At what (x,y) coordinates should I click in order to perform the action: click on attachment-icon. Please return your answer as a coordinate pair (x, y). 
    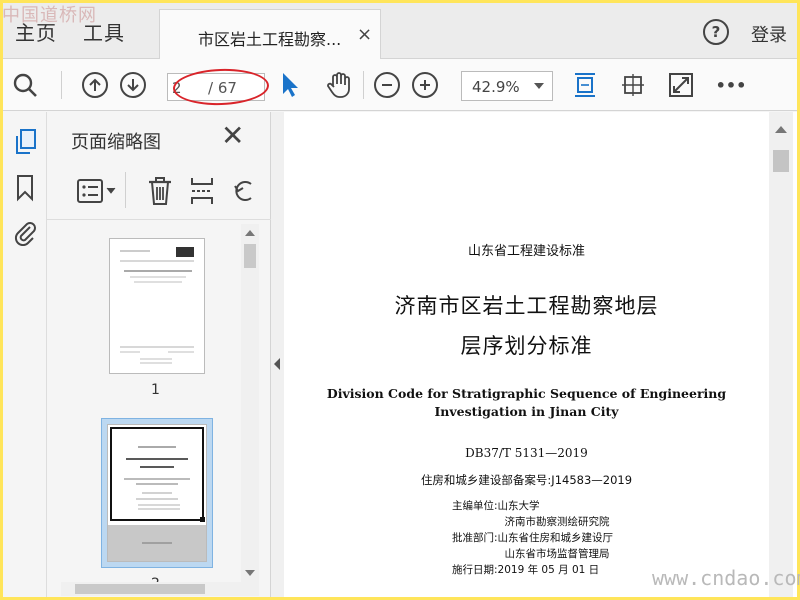
    Looking at the image, I should click on (25, 234).